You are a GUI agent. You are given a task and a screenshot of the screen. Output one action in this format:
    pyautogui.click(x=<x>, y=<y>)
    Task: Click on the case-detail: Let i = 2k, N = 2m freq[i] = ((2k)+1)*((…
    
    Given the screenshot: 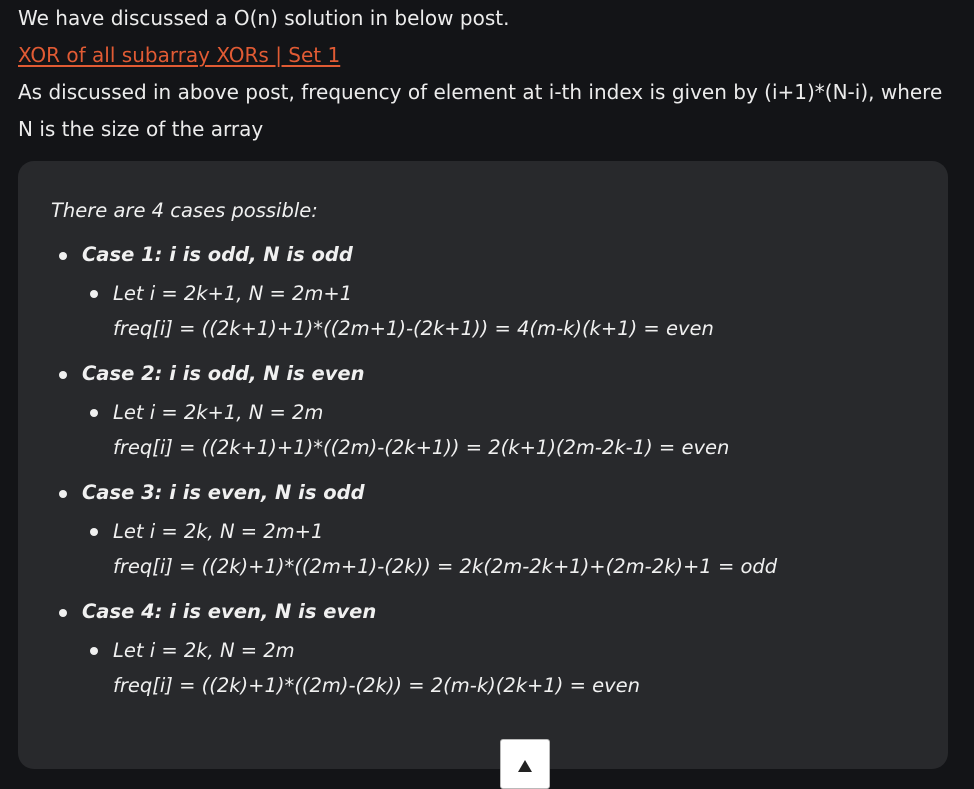 What is the action you would take?
    pyautogui.click(x=429, y=668)
    